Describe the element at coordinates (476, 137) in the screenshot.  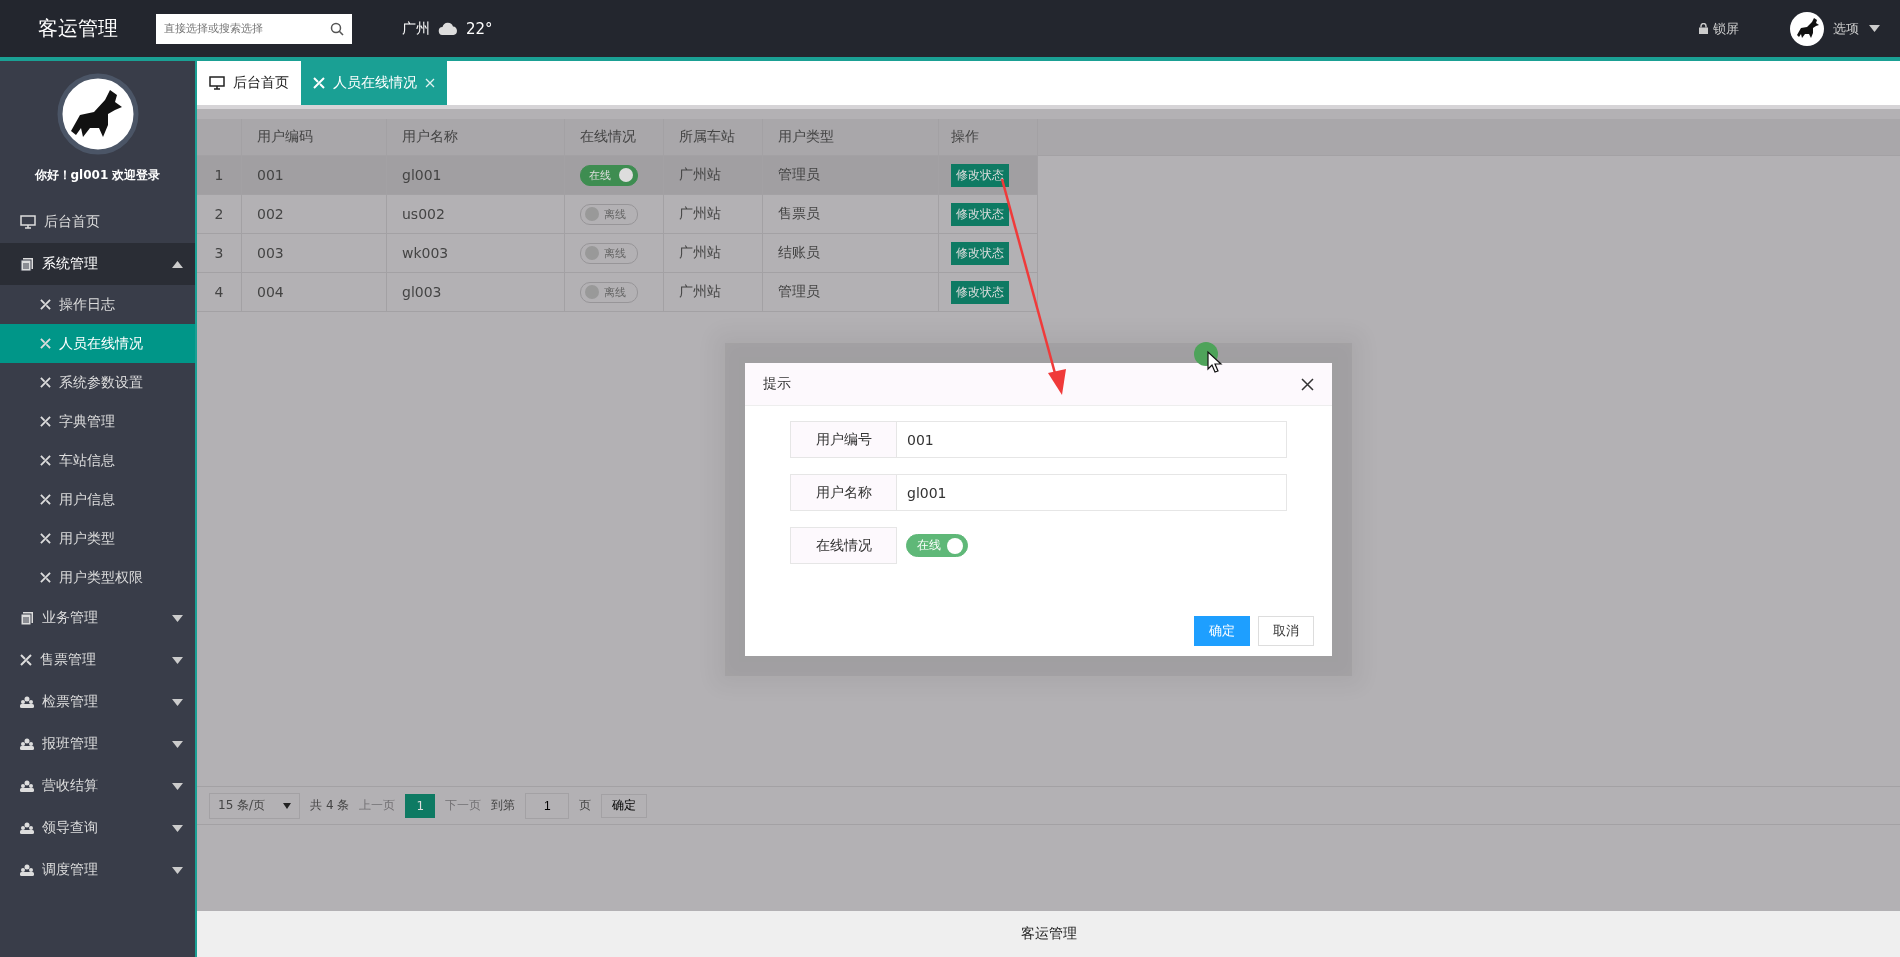
I see `column-header: 用户名称` at that location.